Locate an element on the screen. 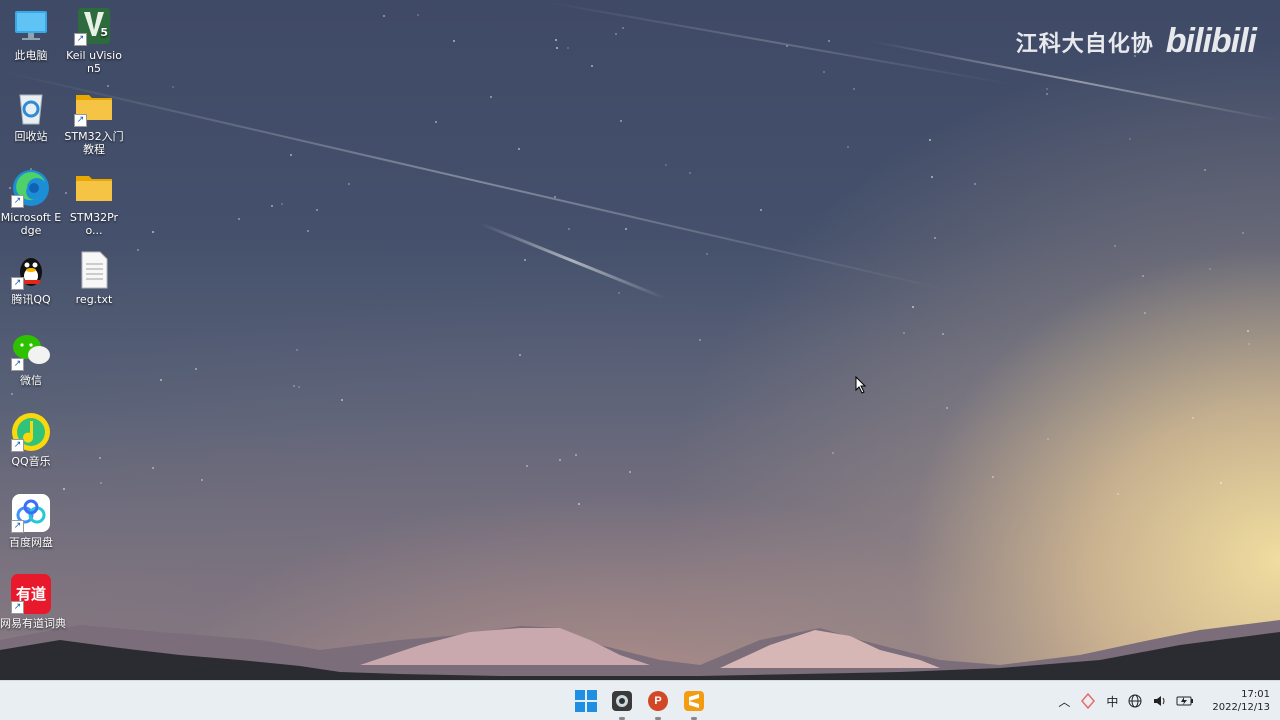  text-file-icon is located at coordinates (94, 270).